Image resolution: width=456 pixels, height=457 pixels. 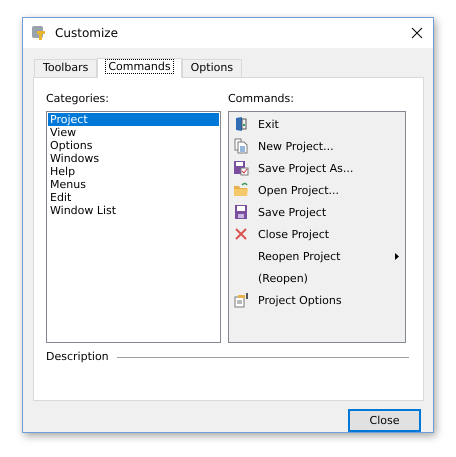 I want to click on folder-icon, so click(x=241, y=190).